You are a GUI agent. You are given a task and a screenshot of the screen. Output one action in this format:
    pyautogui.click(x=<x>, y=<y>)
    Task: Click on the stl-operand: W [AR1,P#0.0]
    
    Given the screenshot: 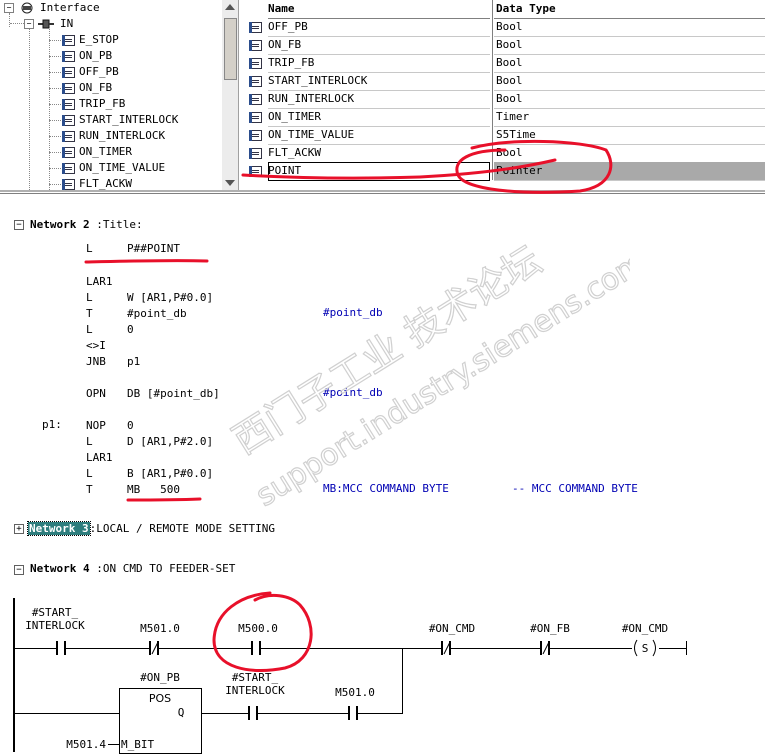 What is the action you would take?
    pyautogui.click(x=170, y=298)
    